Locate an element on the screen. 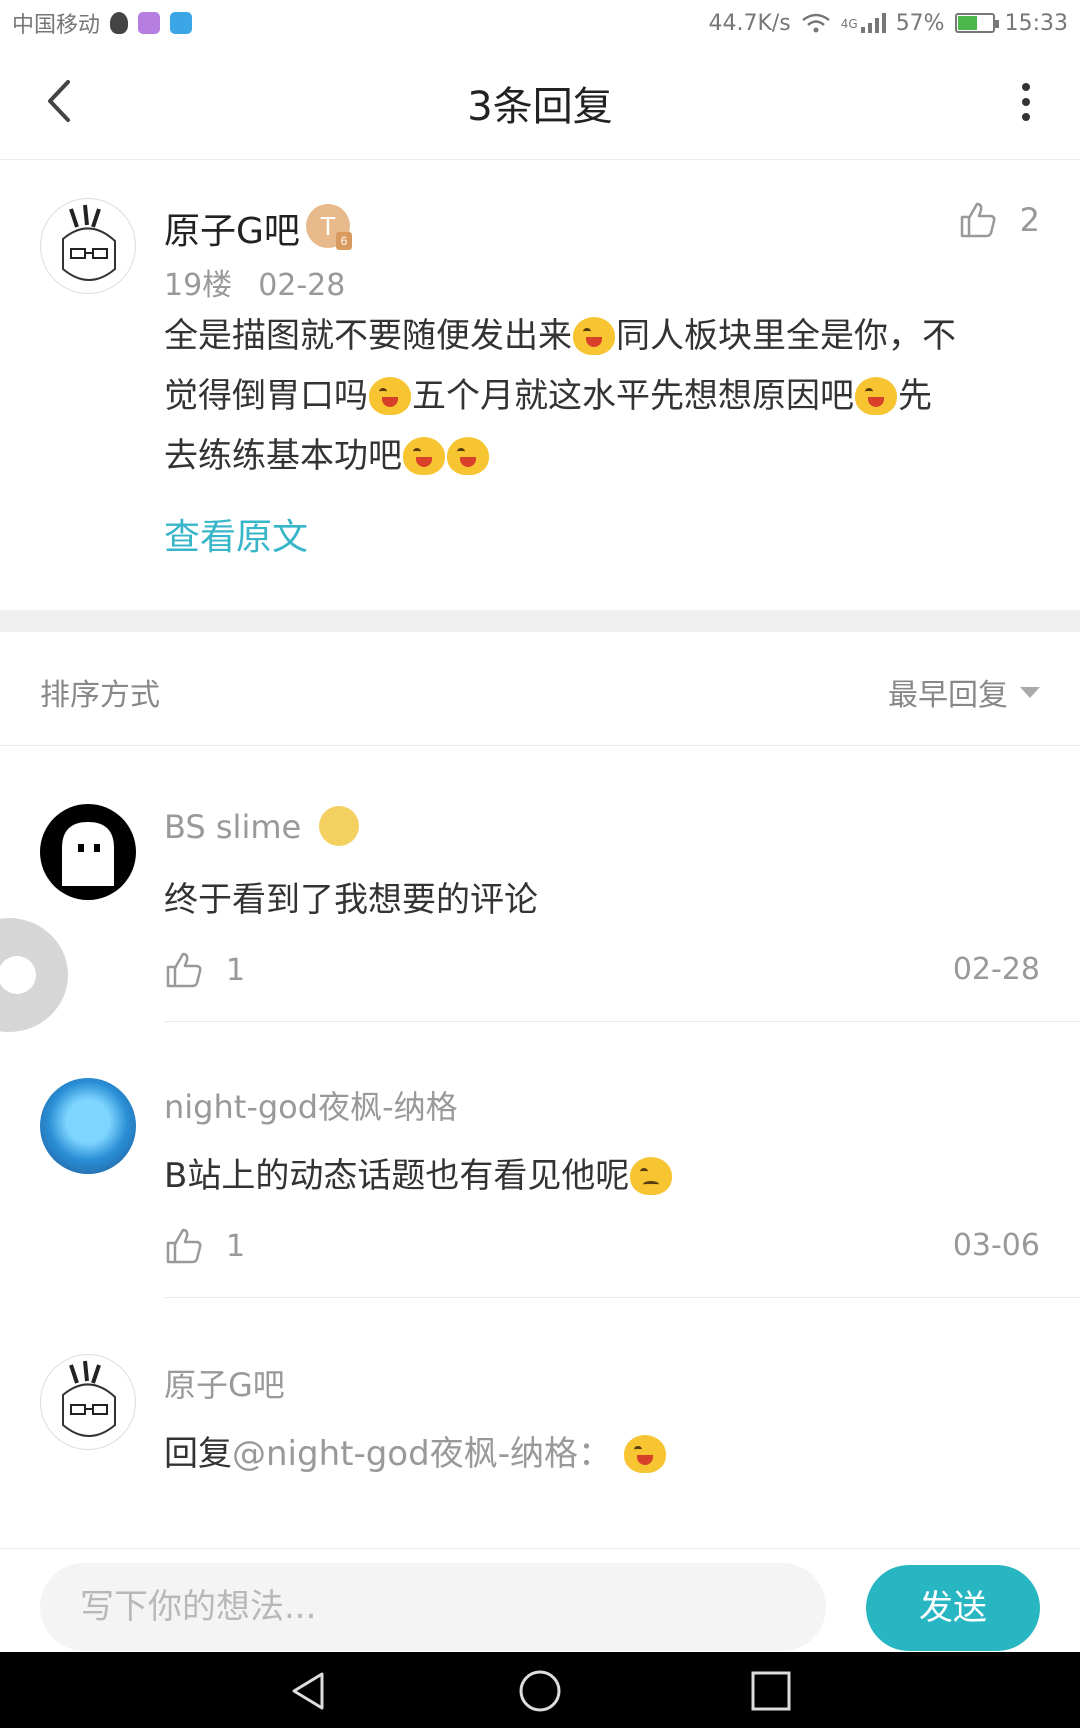  page-title: 3条回复 is located at coordinates (540, 107).